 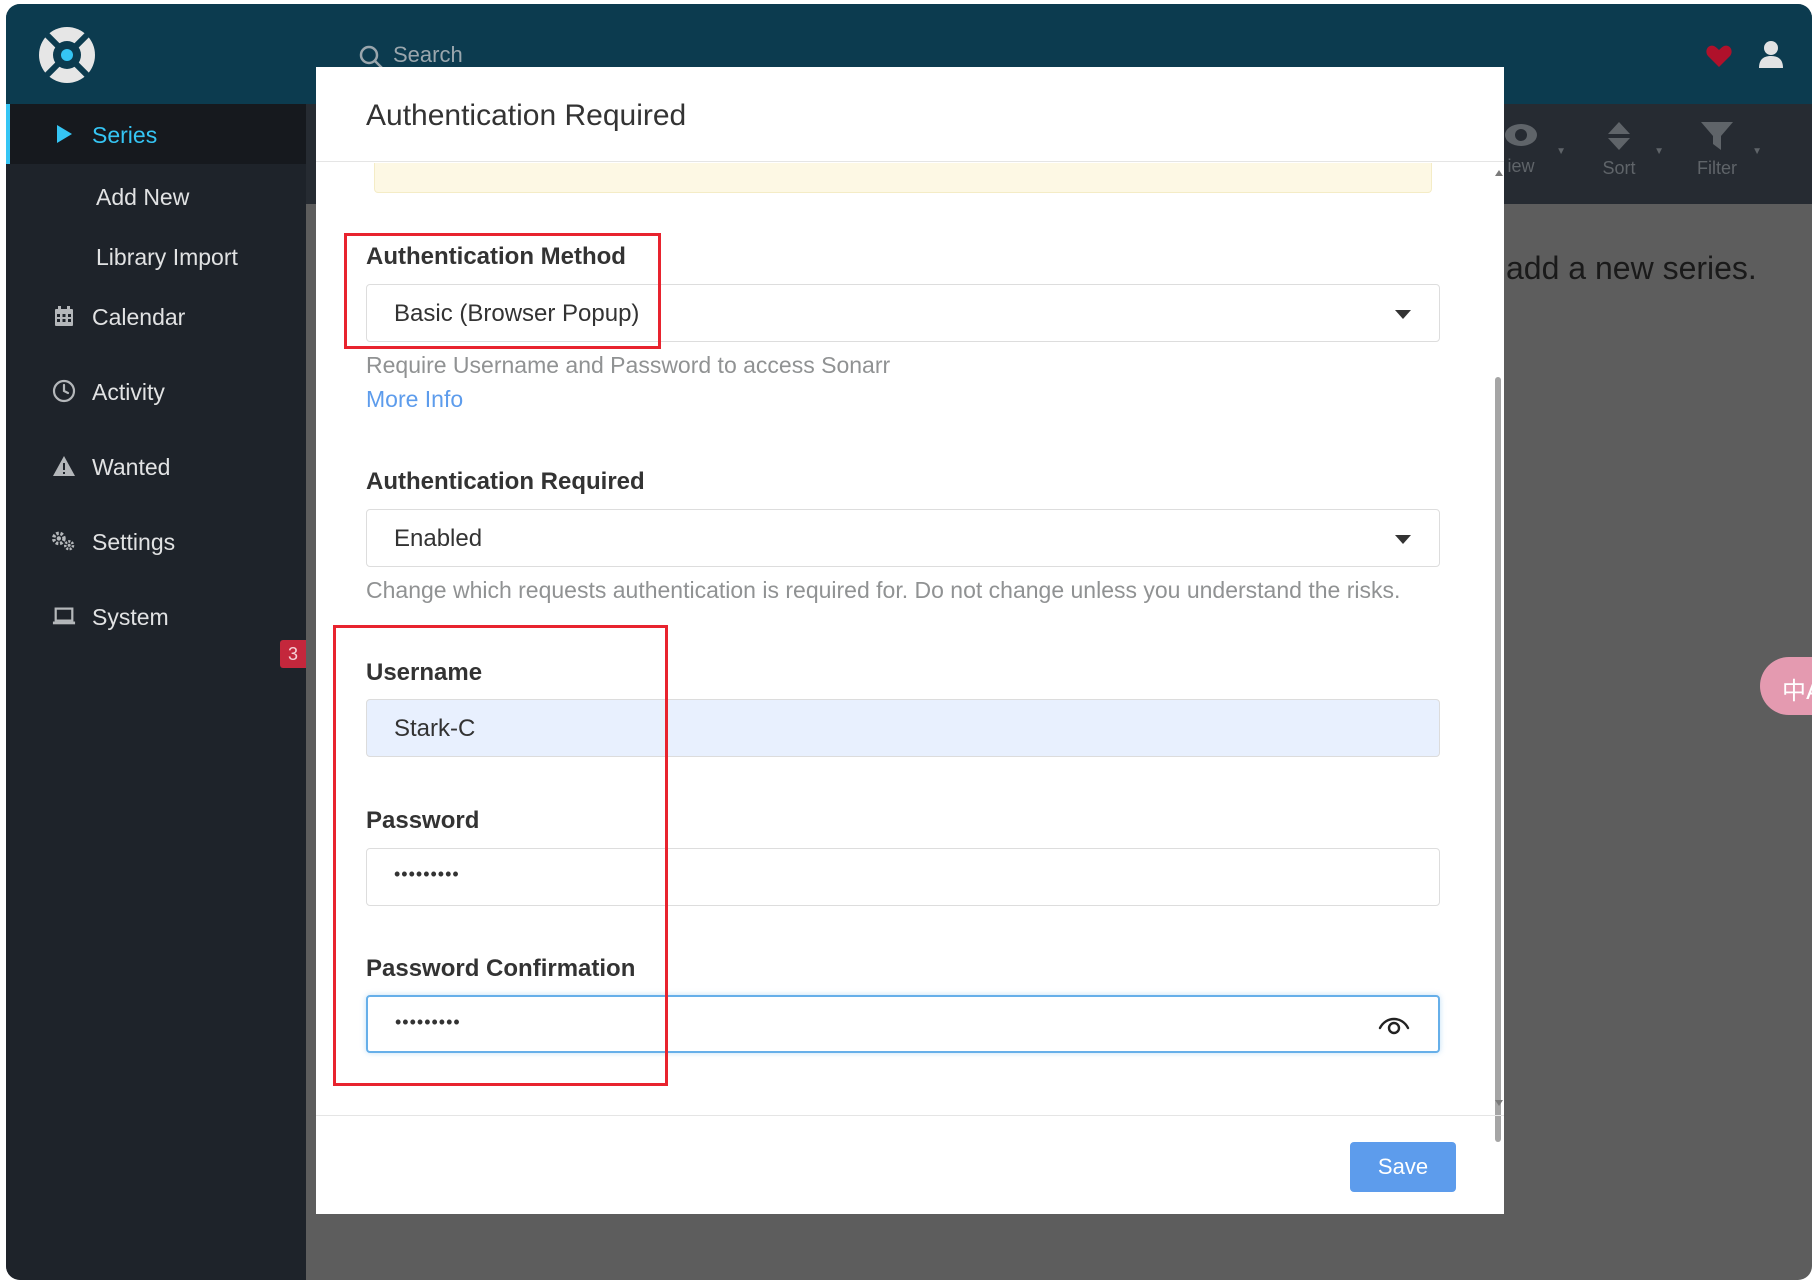 I want to click on search-input: Search, so click(x=428, y=55).